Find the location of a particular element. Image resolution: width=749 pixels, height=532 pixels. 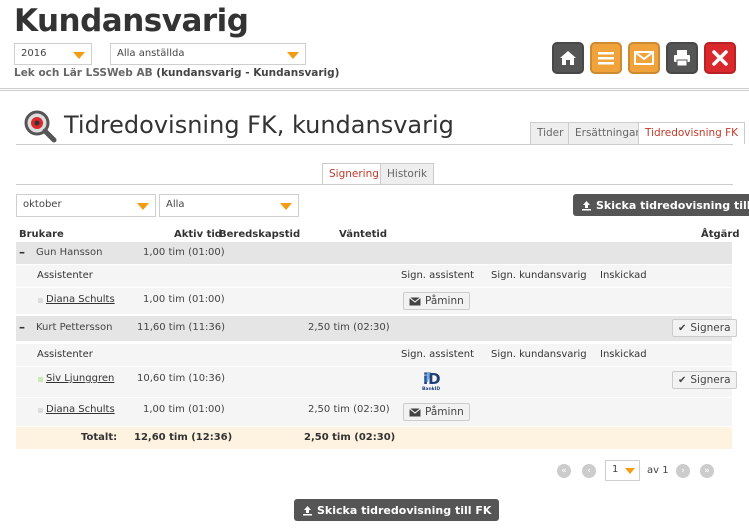

home-icon is located at coordinates (568, 58).